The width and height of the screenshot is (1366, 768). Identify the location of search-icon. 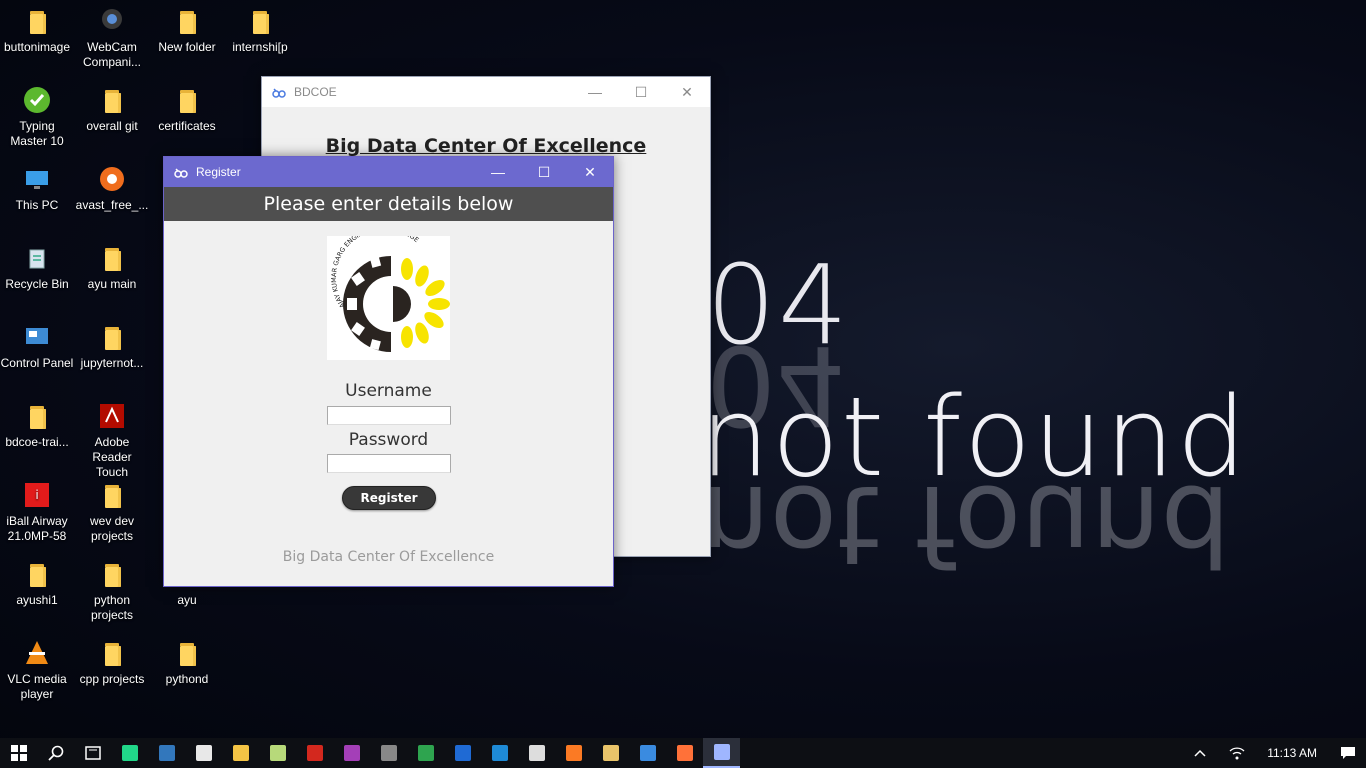
(55, 753).